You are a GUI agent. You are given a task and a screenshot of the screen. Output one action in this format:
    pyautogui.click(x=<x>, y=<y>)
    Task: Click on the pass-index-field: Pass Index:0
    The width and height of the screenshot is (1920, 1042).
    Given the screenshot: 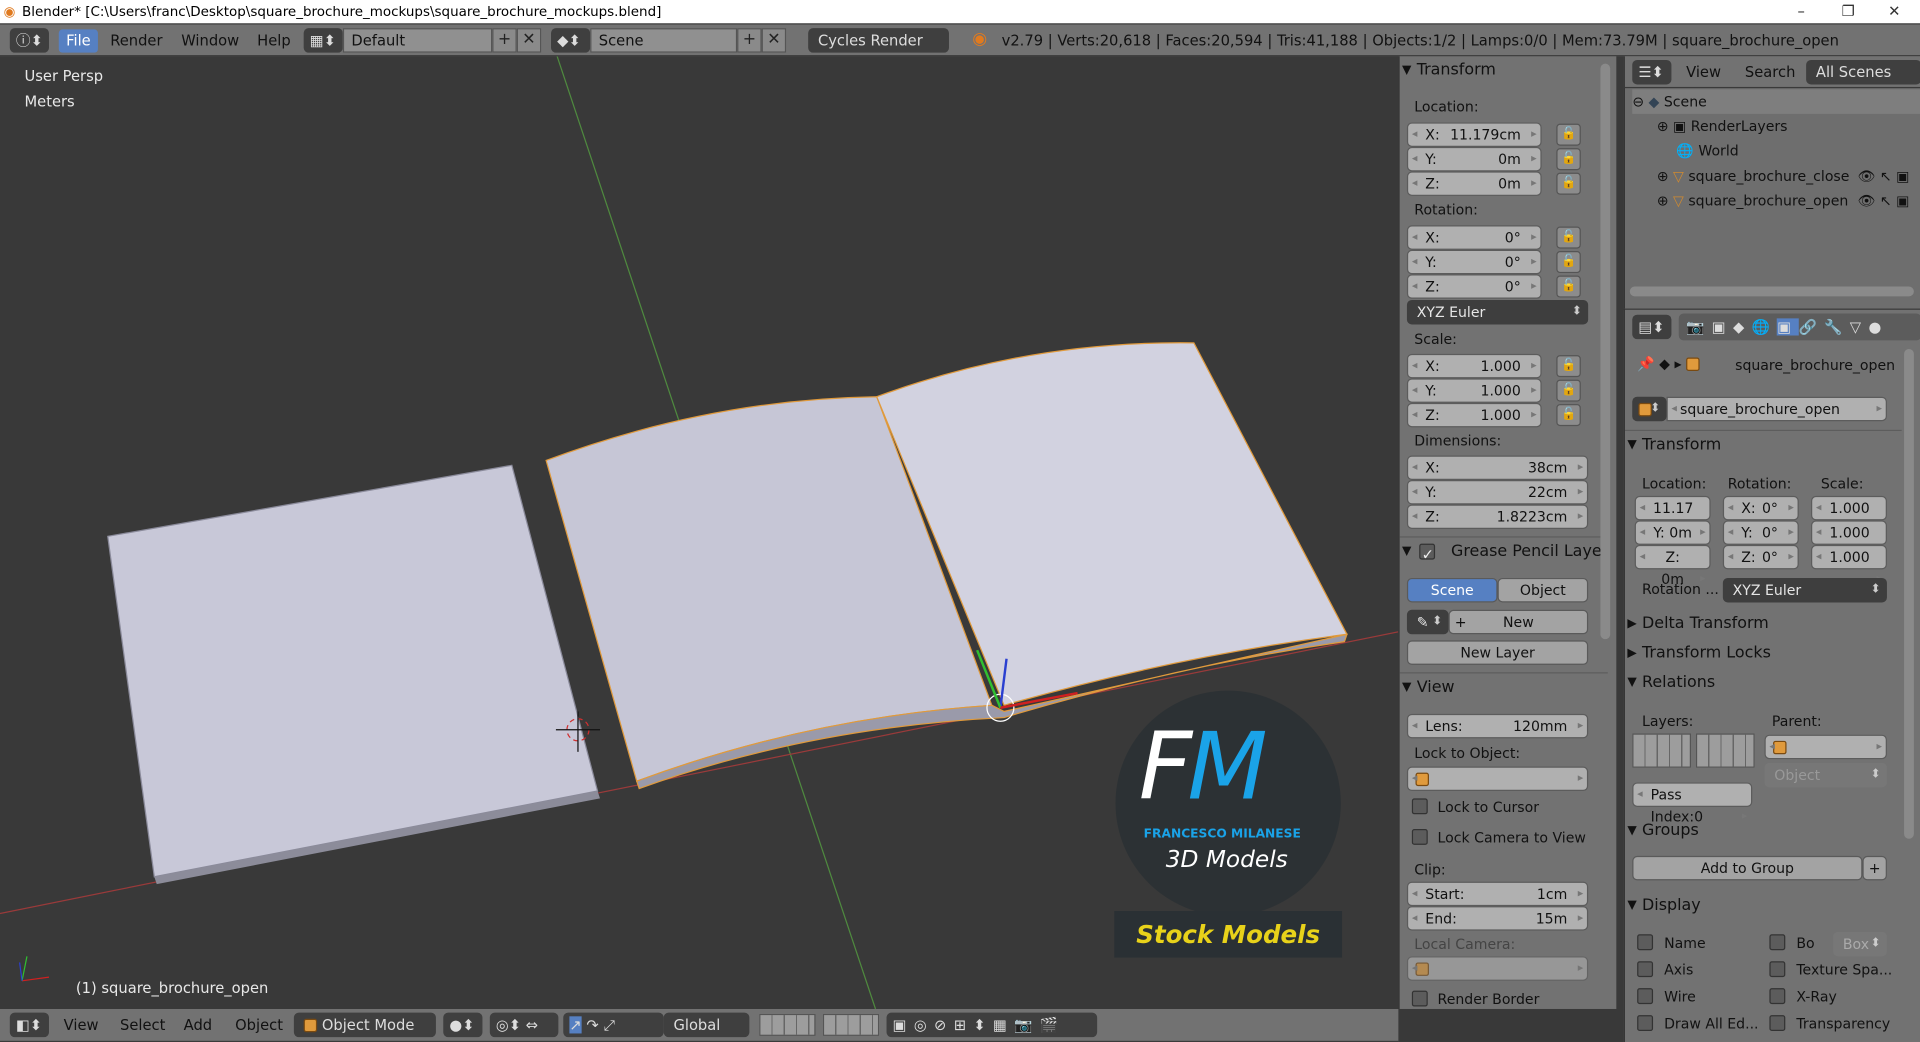 What is the action you would take?
    pyautogui.click(x=1692, y=805)
    